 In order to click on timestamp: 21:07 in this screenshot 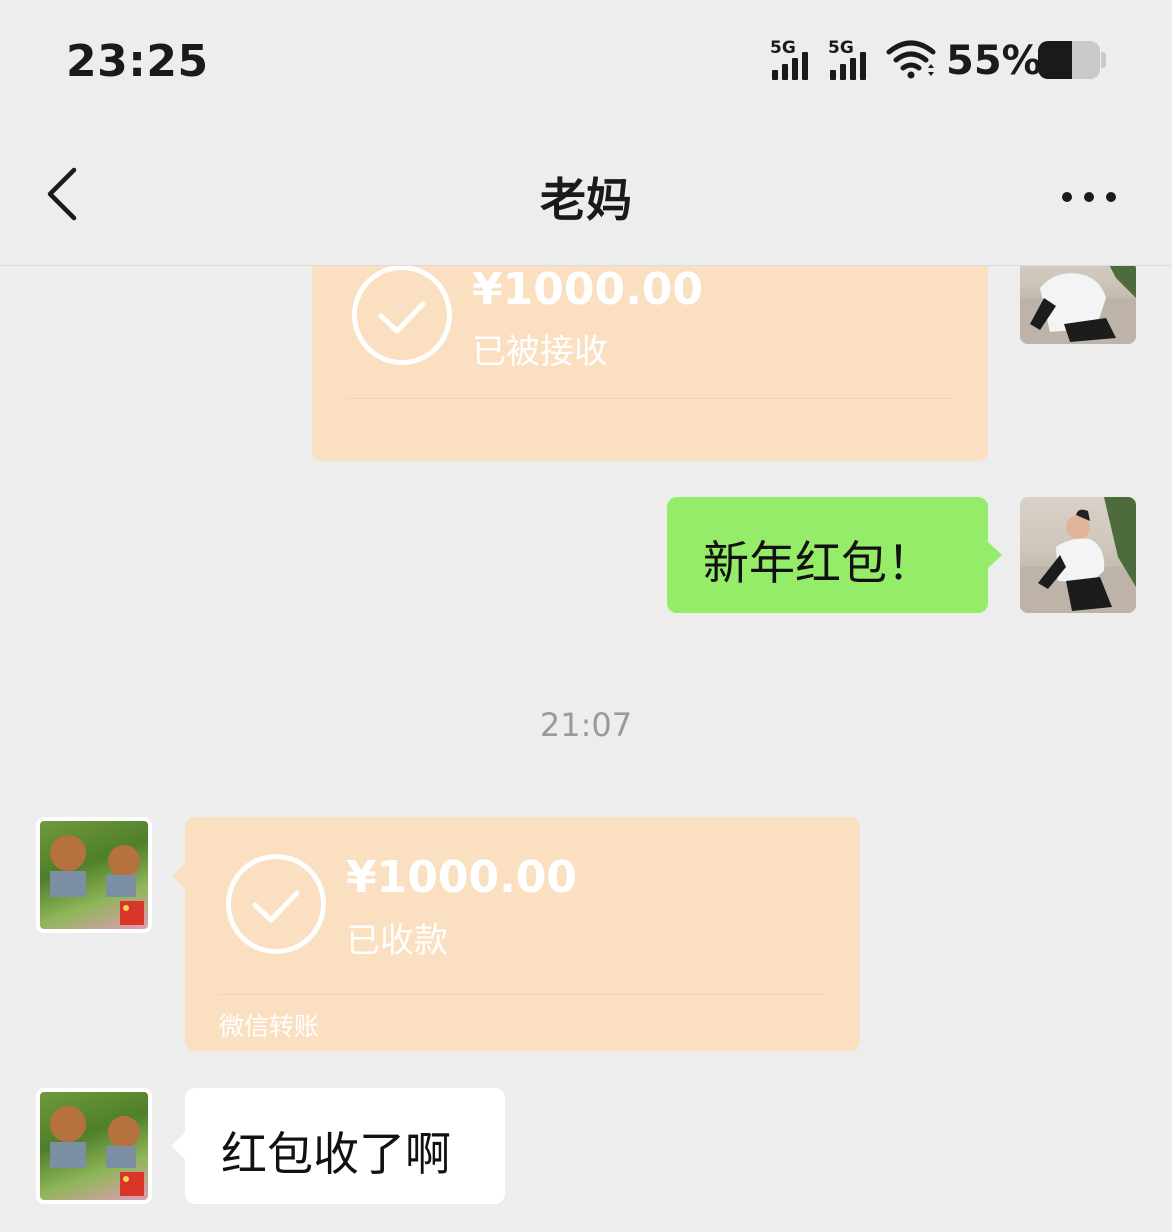, I will do `click(586, 725)`.